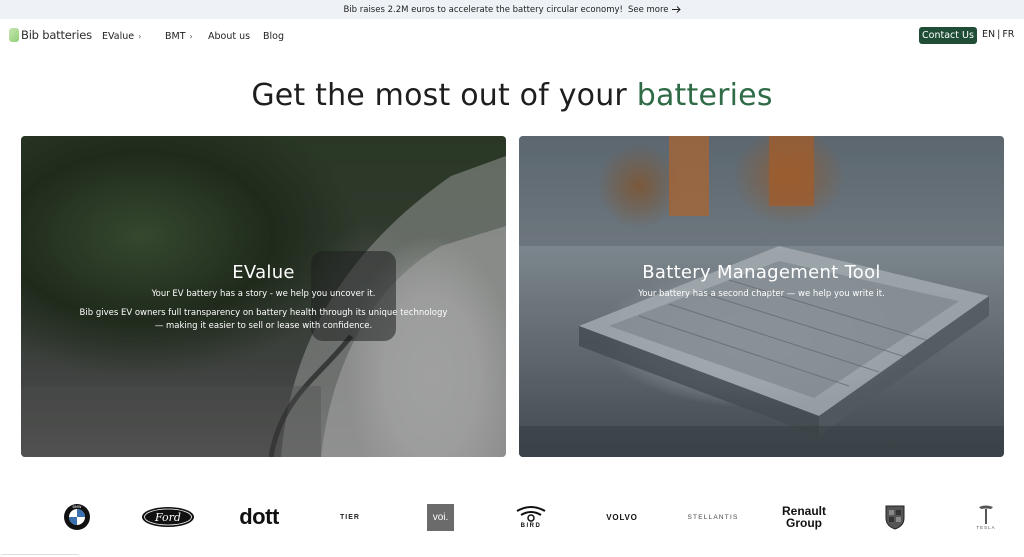  I want to click on tier-logo: TIER, so click(350, 517).